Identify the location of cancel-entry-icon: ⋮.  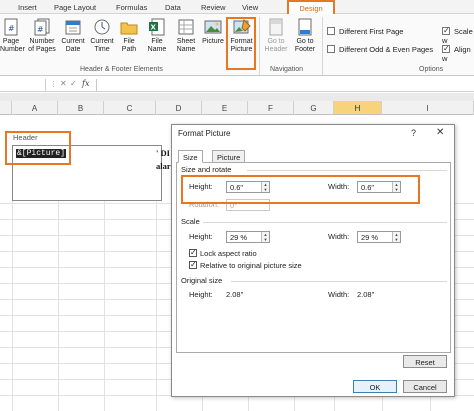
(53, 84).